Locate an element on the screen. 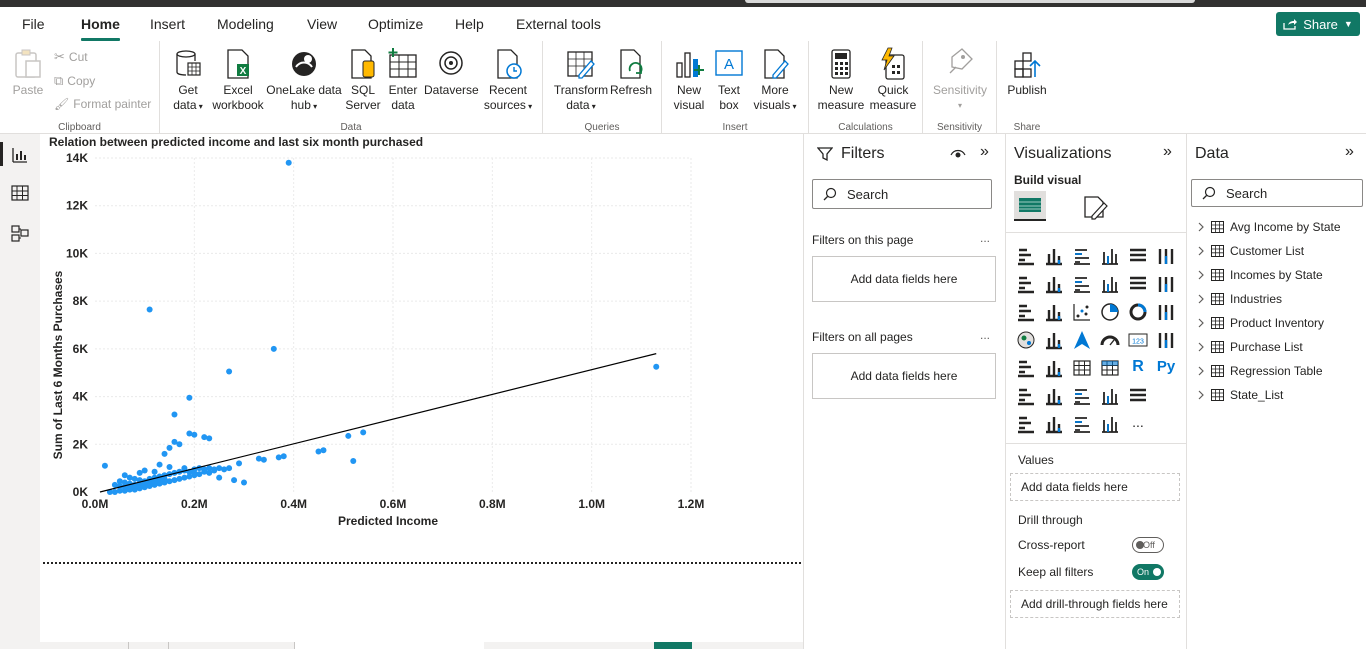  tab-home: Home is located at coordinates (100, 28).